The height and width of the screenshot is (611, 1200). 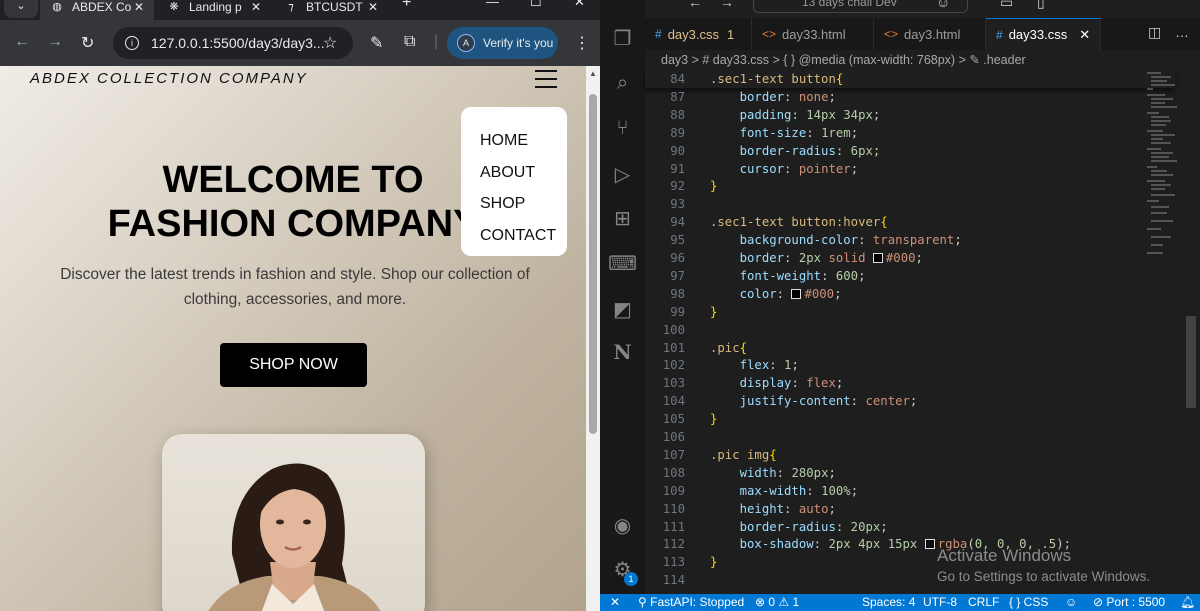 I want to click on reload-icon: ↻, so click(x=87, y=43).